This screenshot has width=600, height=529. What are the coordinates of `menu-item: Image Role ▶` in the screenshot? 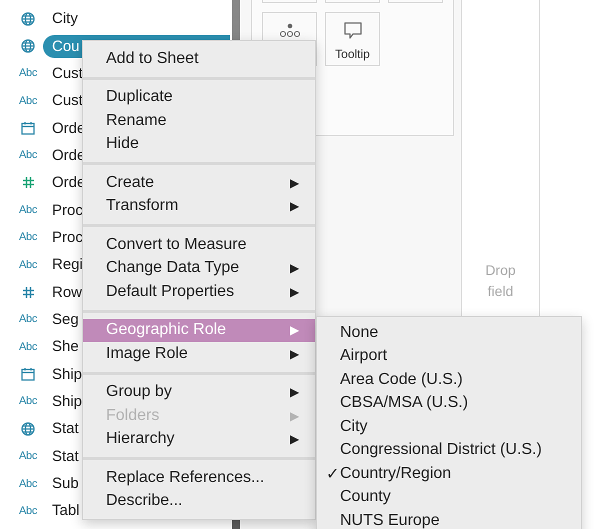 It's located at (199, 354).